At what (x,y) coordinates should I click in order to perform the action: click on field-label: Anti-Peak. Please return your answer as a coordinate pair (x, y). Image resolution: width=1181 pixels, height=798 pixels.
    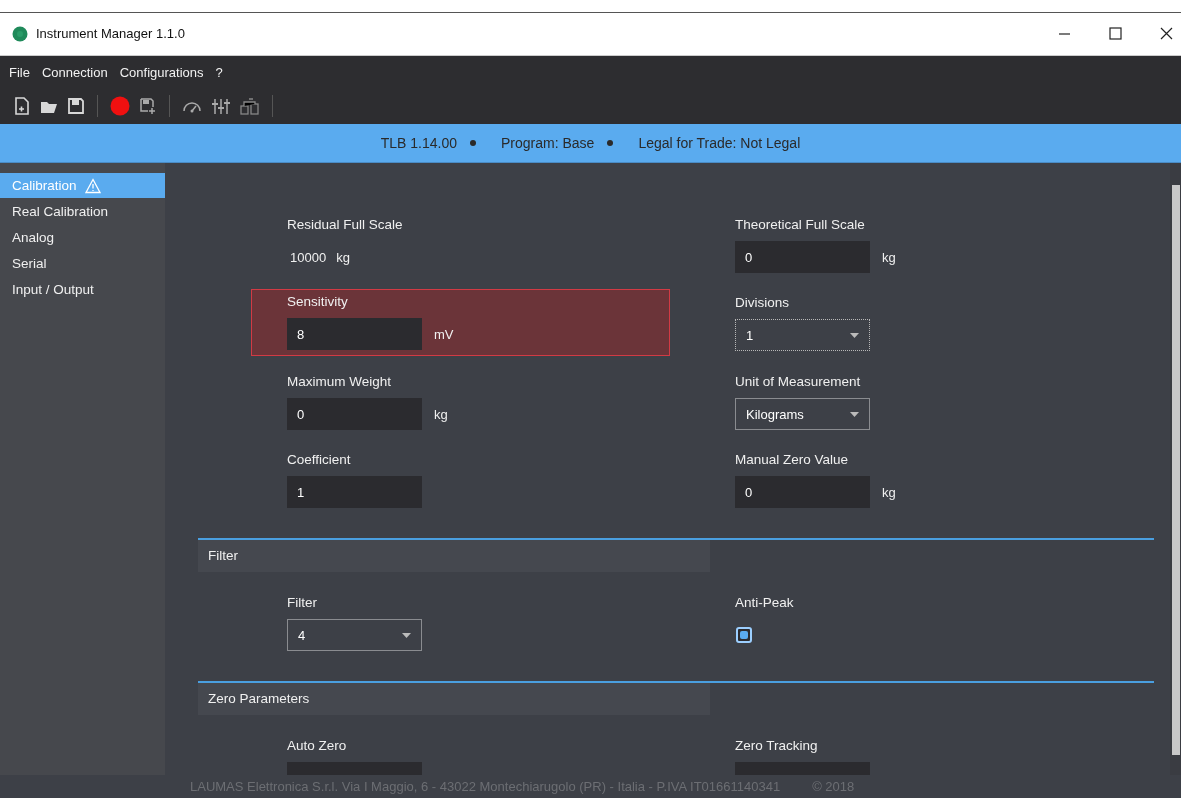
    Looking at the image, I should click on (765, 603).